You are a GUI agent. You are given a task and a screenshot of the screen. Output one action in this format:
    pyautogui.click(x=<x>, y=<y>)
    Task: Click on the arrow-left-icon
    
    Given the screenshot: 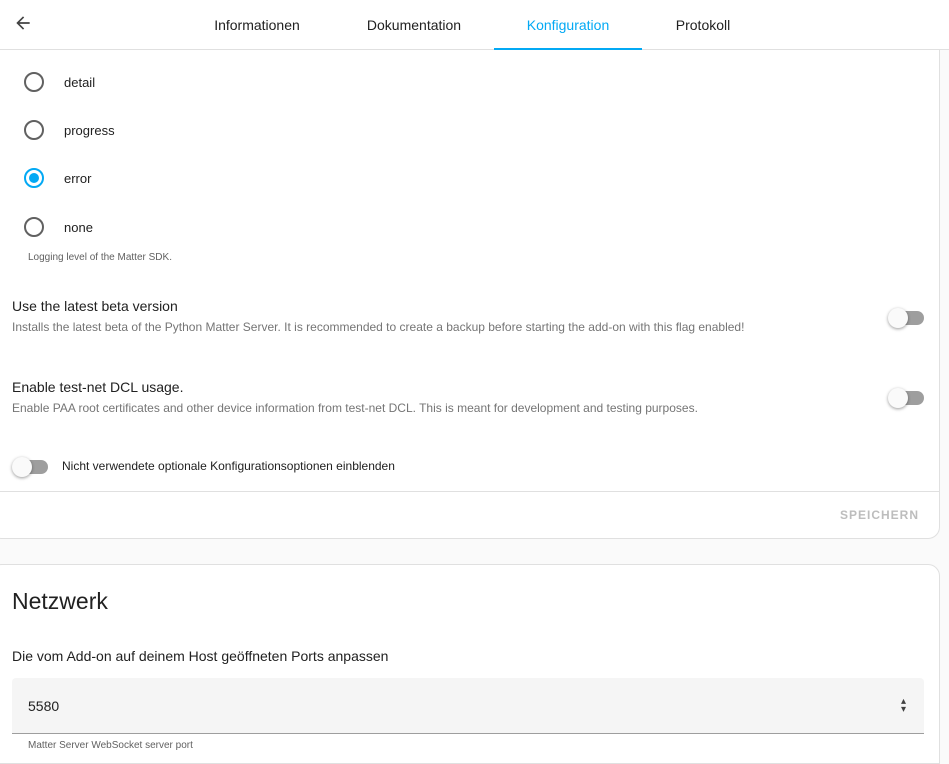 What is the action you would take?
    pyautogui.click(x=23, y=23)
    